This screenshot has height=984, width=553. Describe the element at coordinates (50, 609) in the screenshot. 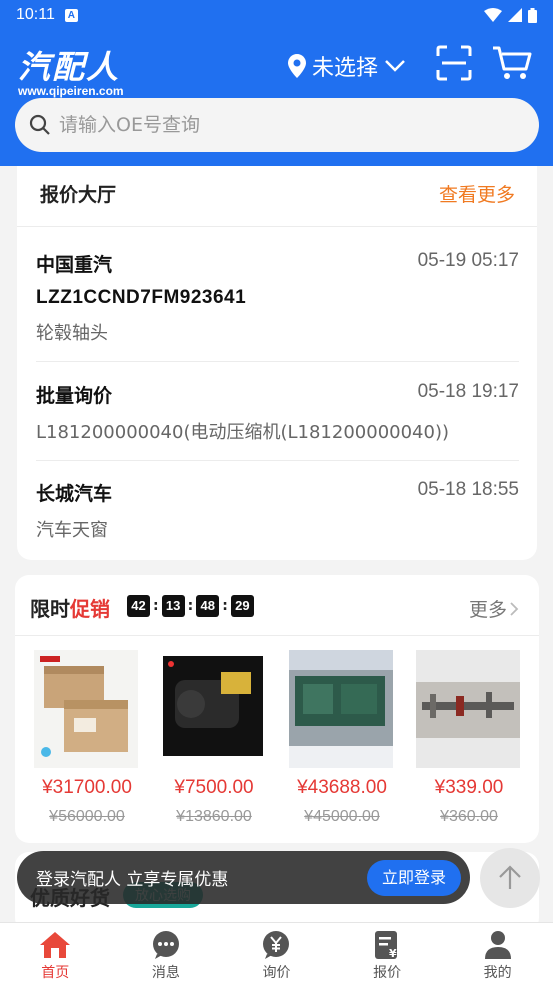

I see `flash-sale-title-black: 限时` at that location.